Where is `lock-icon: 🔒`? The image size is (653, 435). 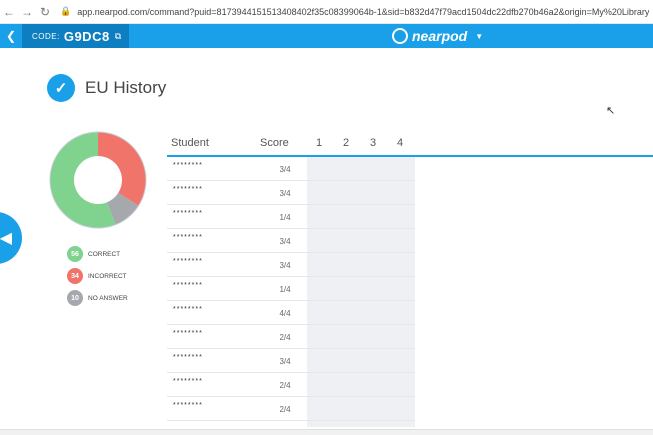 lock-icon: 🔒 is located at coordinates (66, 11).